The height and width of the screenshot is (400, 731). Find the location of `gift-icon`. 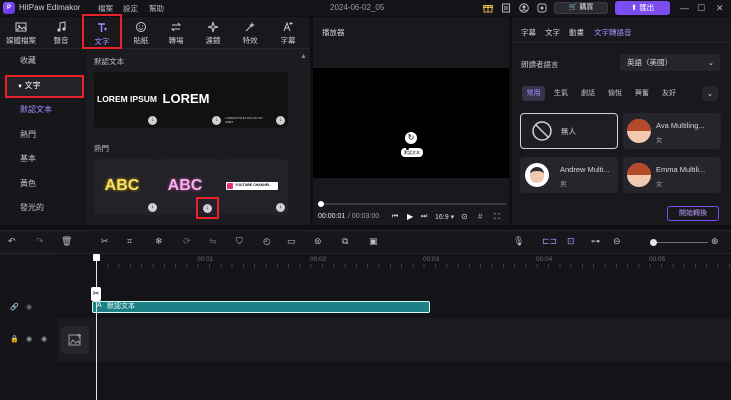

gift-icon is located at coordinates (488, 8).